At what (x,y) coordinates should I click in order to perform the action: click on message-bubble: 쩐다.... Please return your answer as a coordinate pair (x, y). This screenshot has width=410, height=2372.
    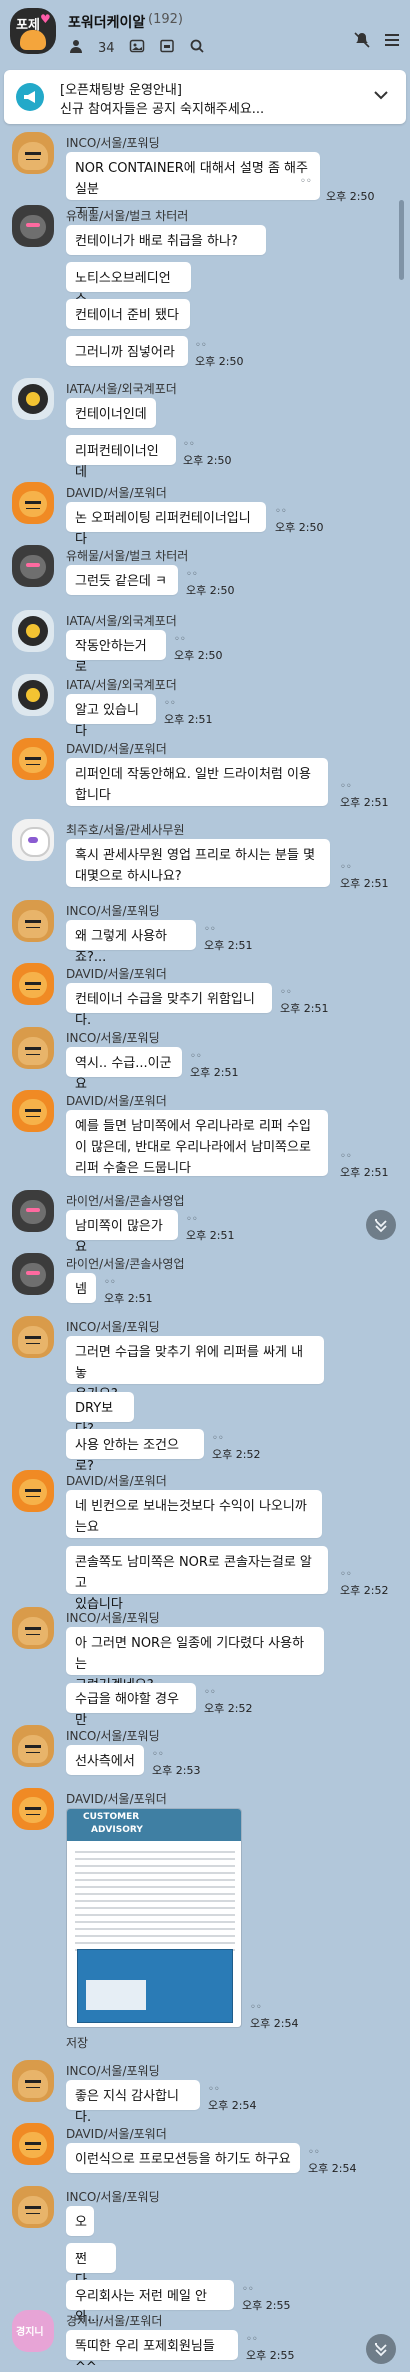
    Looking at the image, I should click on (91, 2265).